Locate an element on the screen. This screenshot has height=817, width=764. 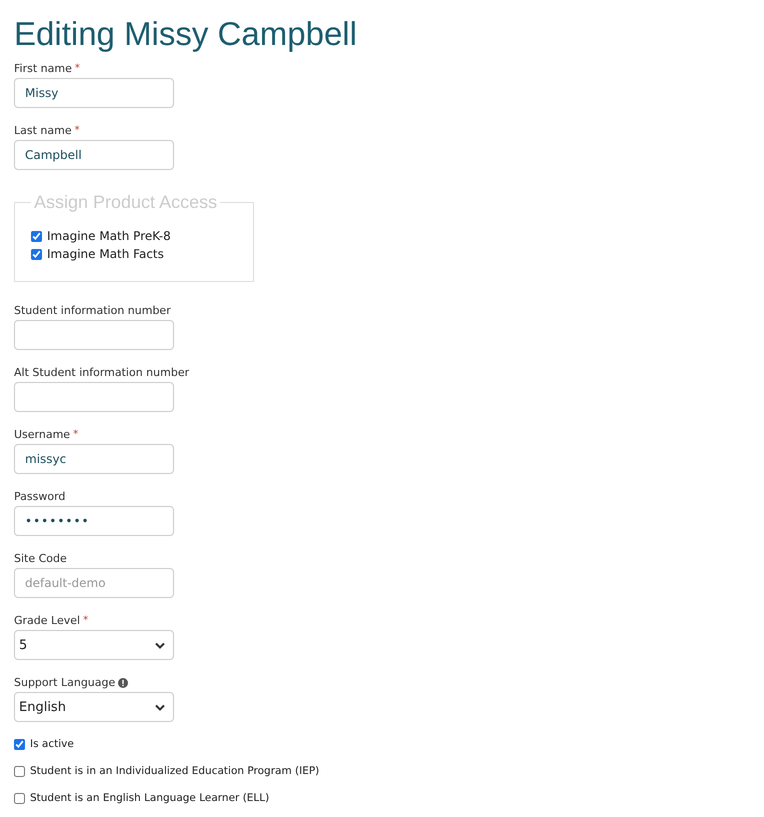
info-icon is located at coordinates (123, 683).